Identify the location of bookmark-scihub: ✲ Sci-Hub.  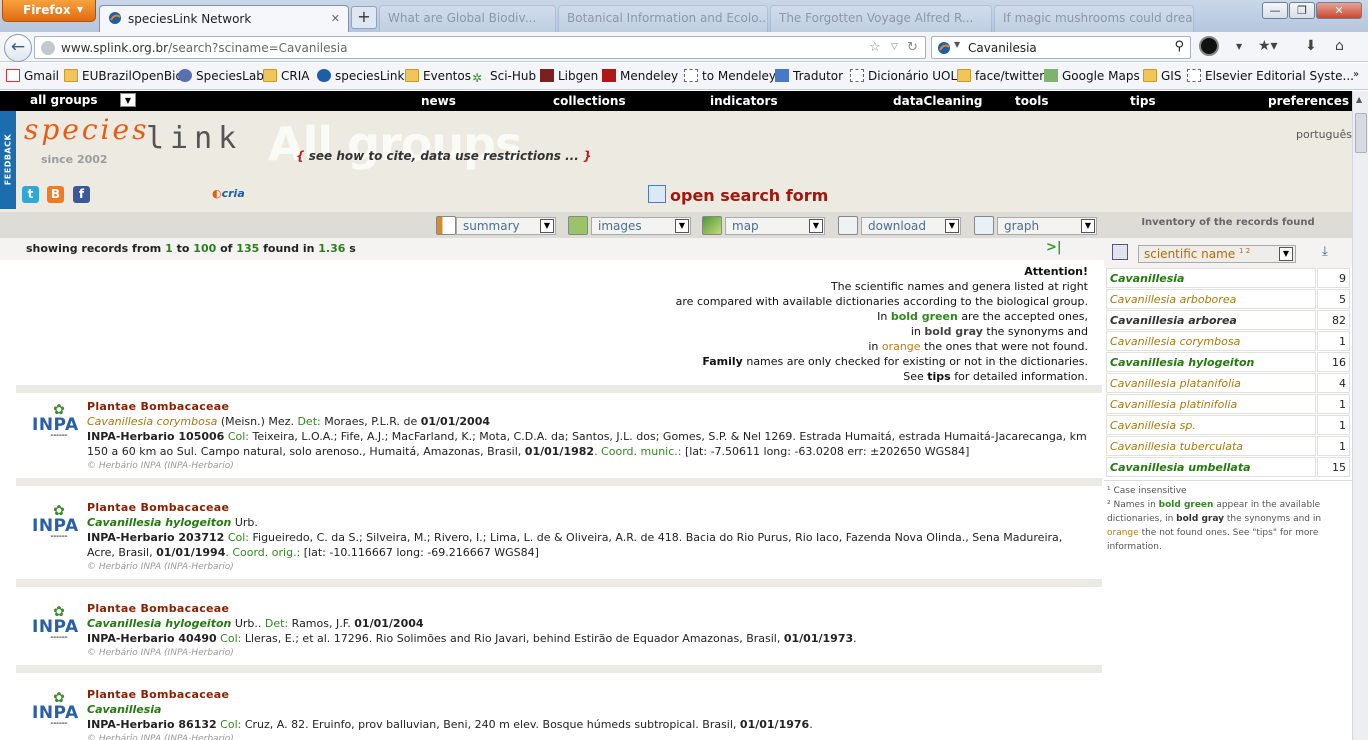
(504, 77).